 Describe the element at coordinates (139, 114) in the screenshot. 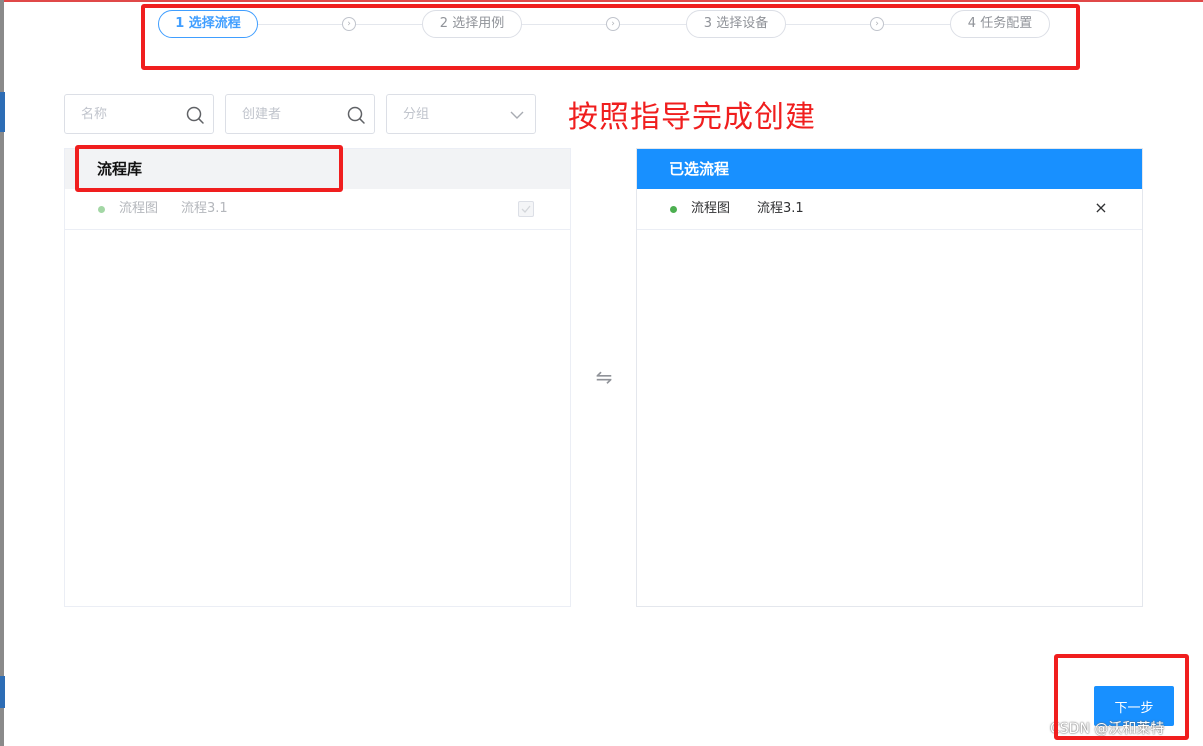

I see `name-search-input: 名称` at that location.